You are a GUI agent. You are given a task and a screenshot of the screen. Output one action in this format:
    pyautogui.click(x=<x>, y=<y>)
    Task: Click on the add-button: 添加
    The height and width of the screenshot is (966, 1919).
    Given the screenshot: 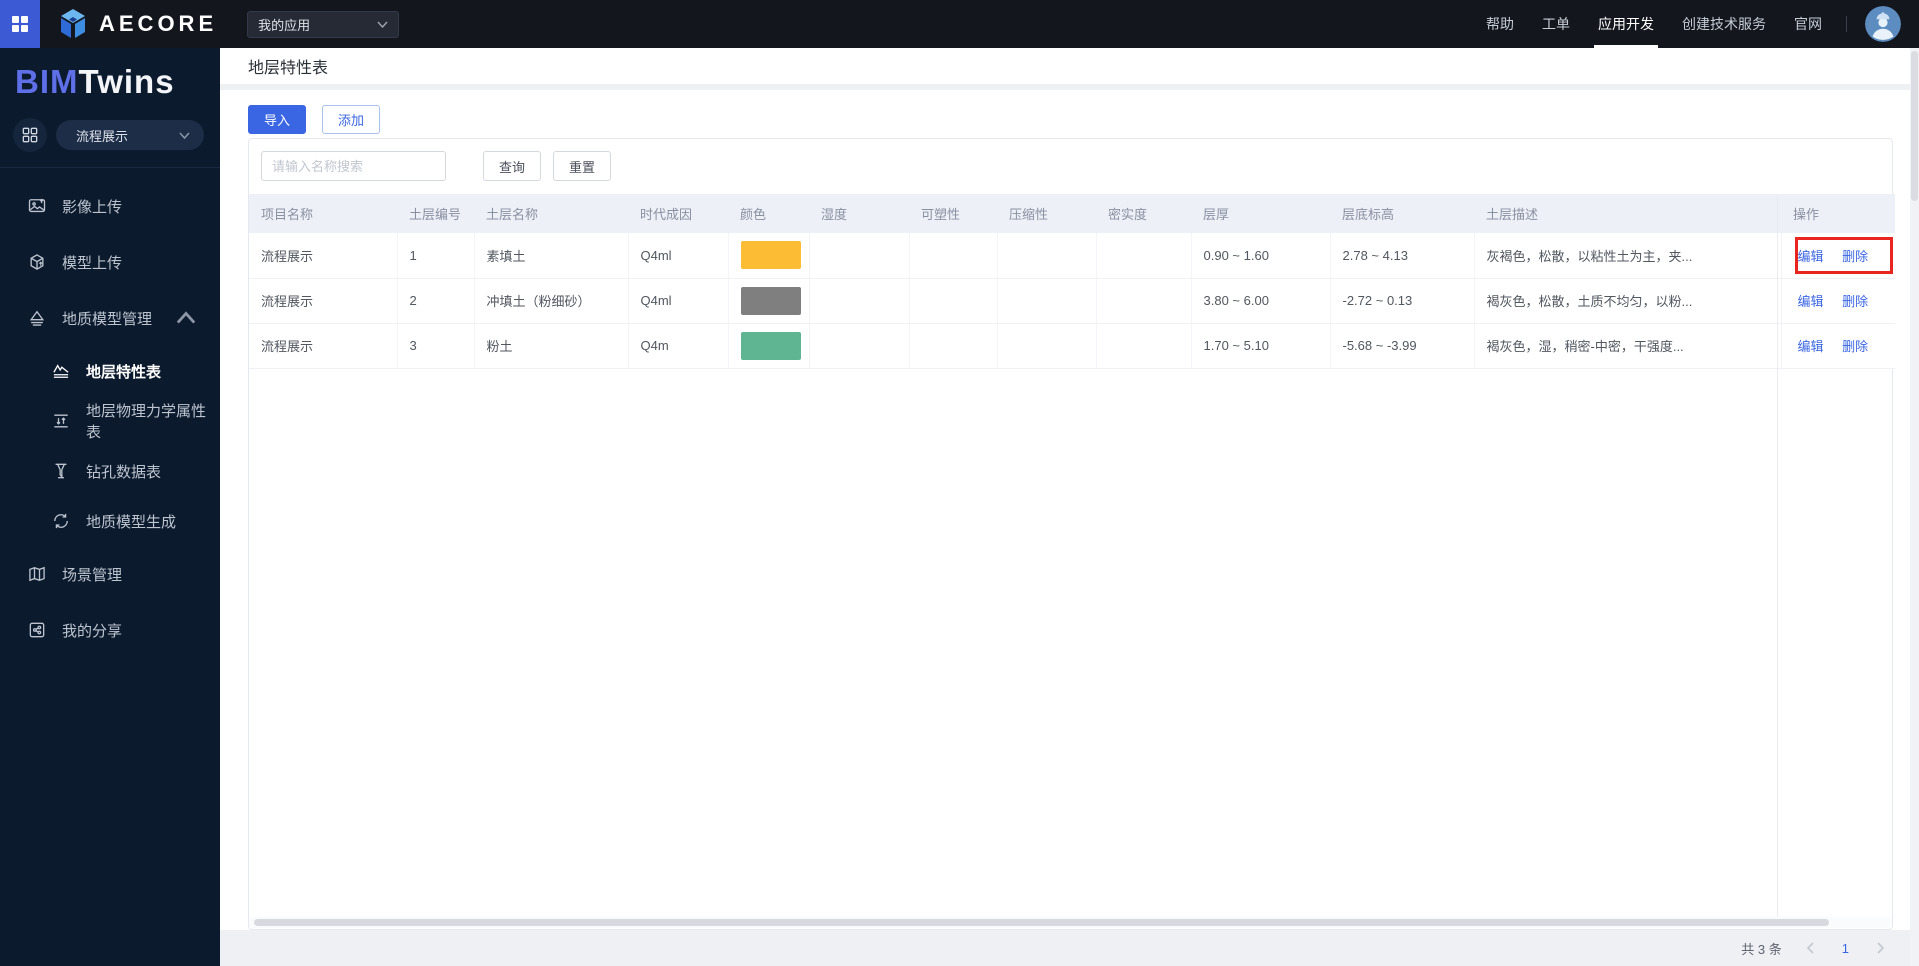 What is the action you would take?
    pyautogui.click(x=351, y=119)
    